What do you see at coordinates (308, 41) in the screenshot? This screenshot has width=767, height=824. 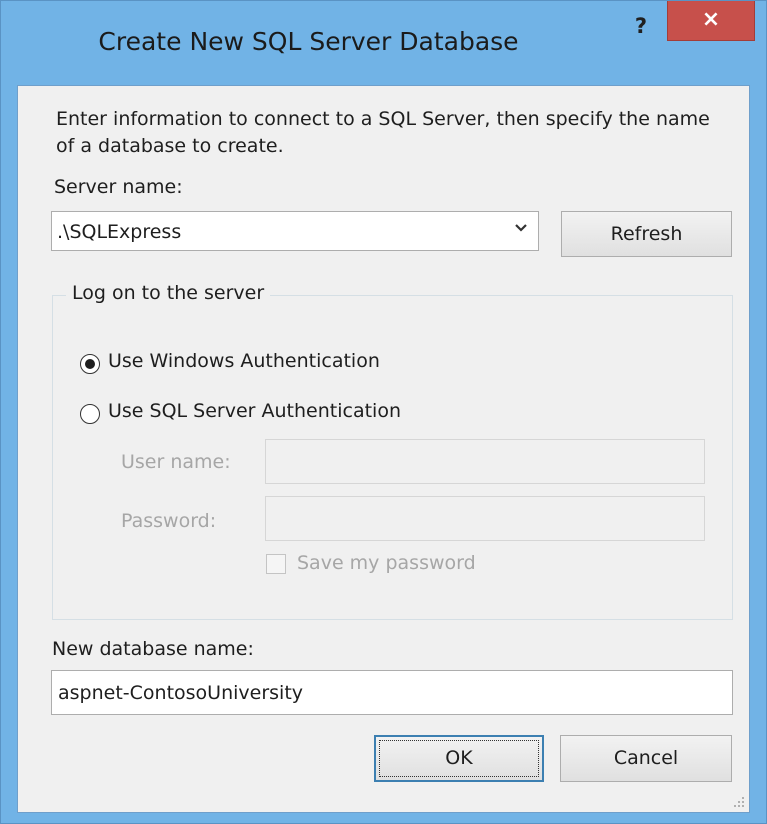 I see `dialog-title: Create New SQL Server Database` at bounding box center [308, 41].